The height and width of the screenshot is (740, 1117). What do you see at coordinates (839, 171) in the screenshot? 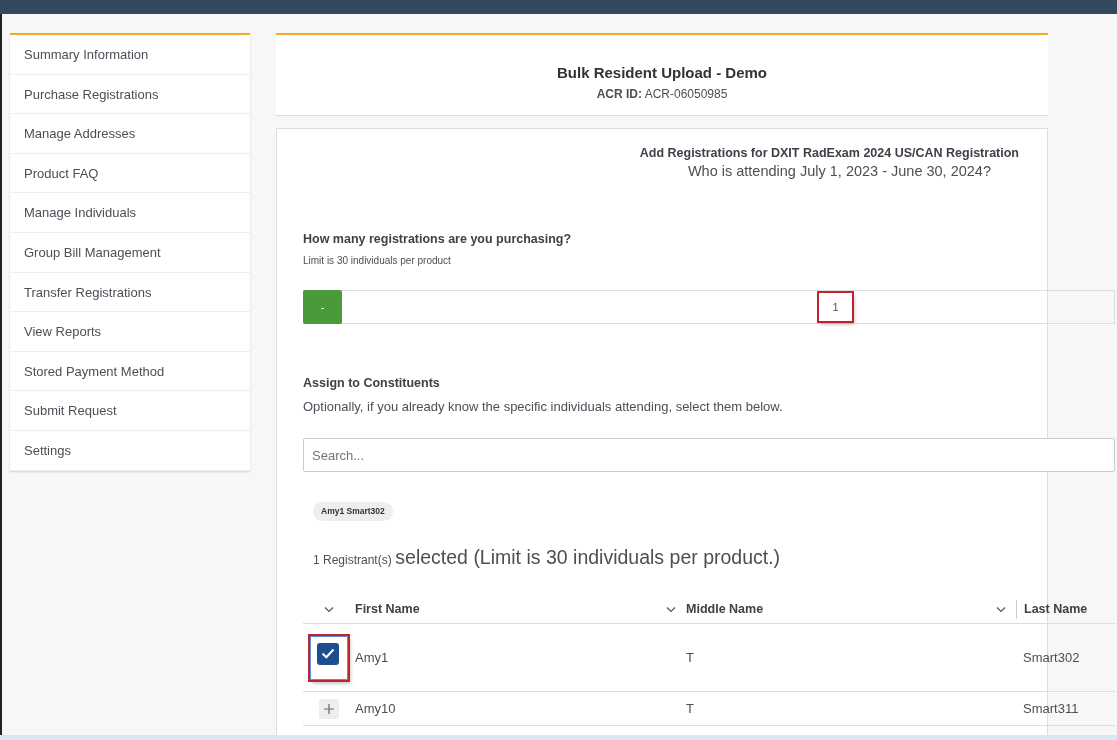
I see `attendance-question: Who is attending July 1, 2023 - June 30, 2024?` at bounding box center [839, 171].